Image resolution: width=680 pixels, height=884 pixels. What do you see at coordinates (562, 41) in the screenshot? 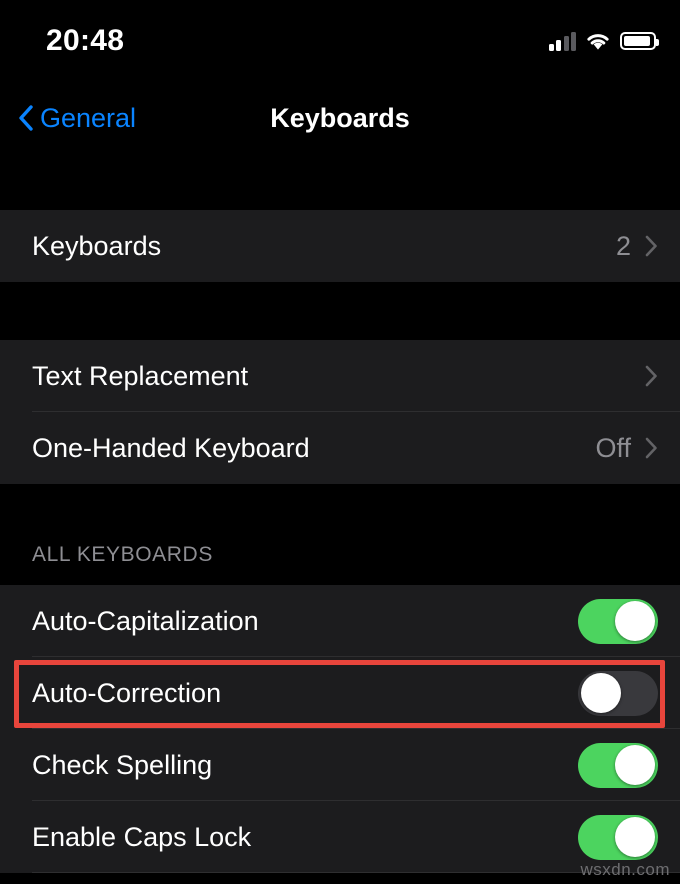
I see `cellular-signal-icon` at bounding box center [562, 41].